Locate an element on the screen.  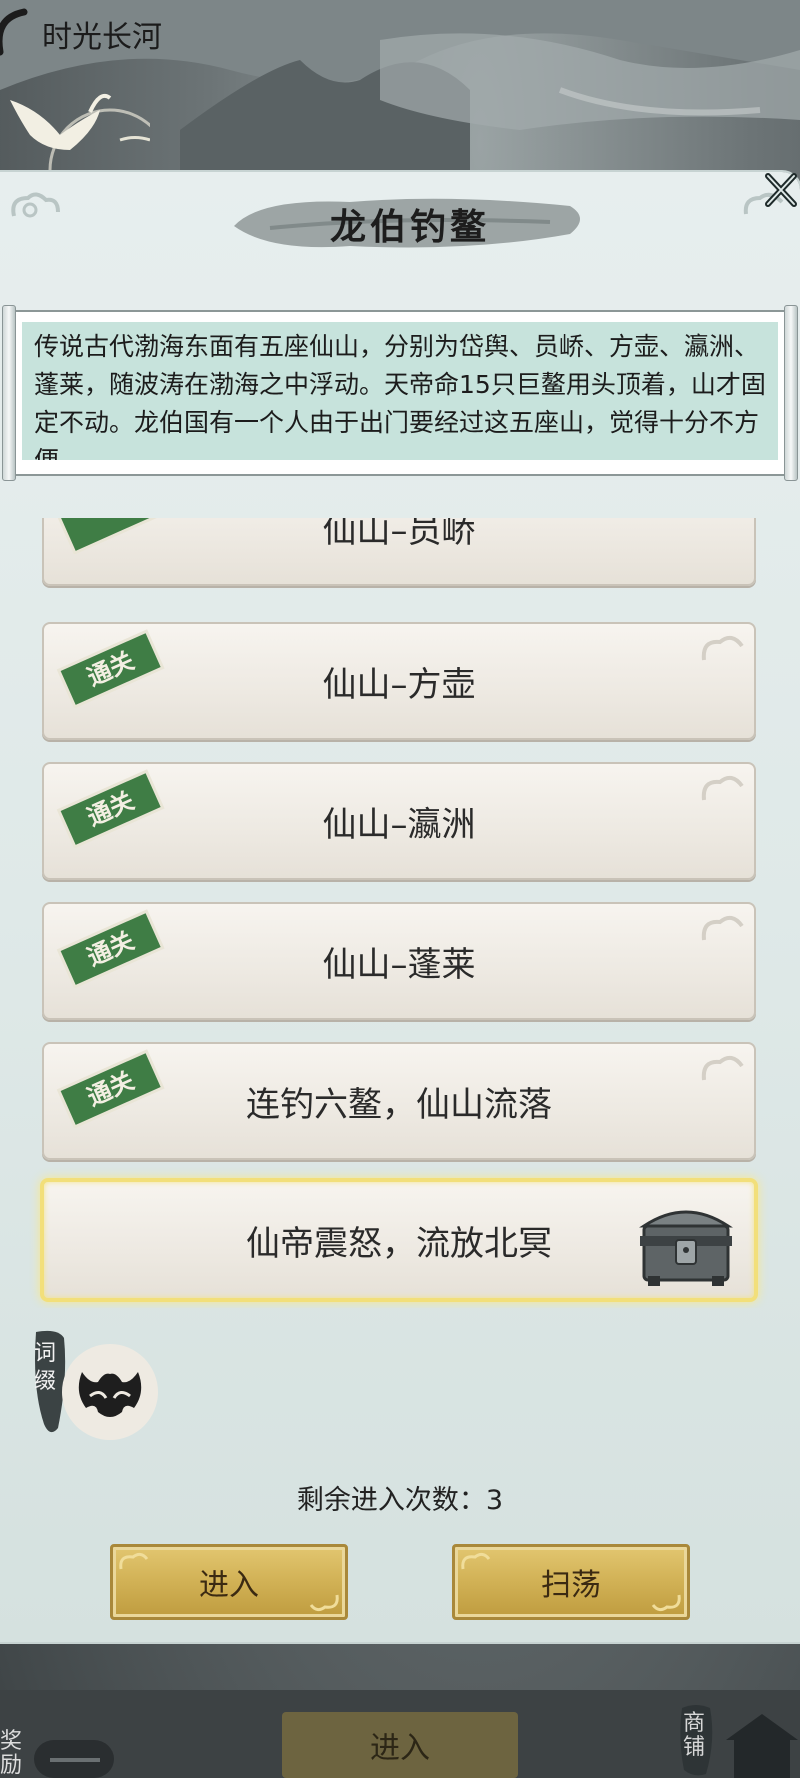
sweep-label: 扫荡 is located at coordinates (571, 1585).